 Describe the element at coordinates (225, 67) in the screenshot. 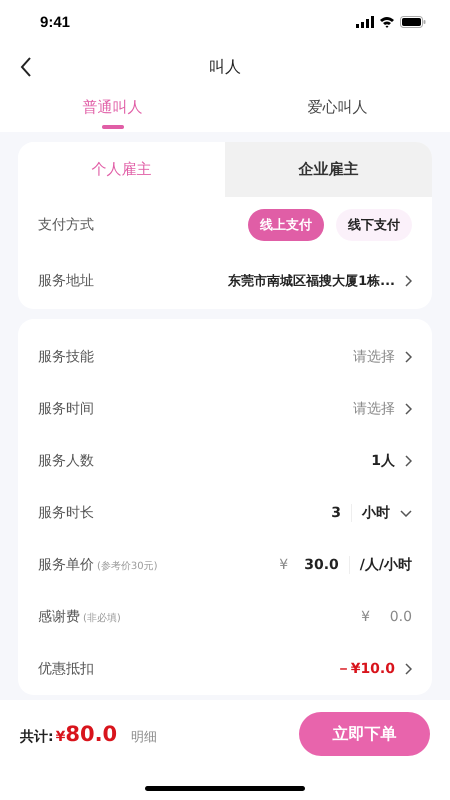

I see `page-title: 叫人` at that location.